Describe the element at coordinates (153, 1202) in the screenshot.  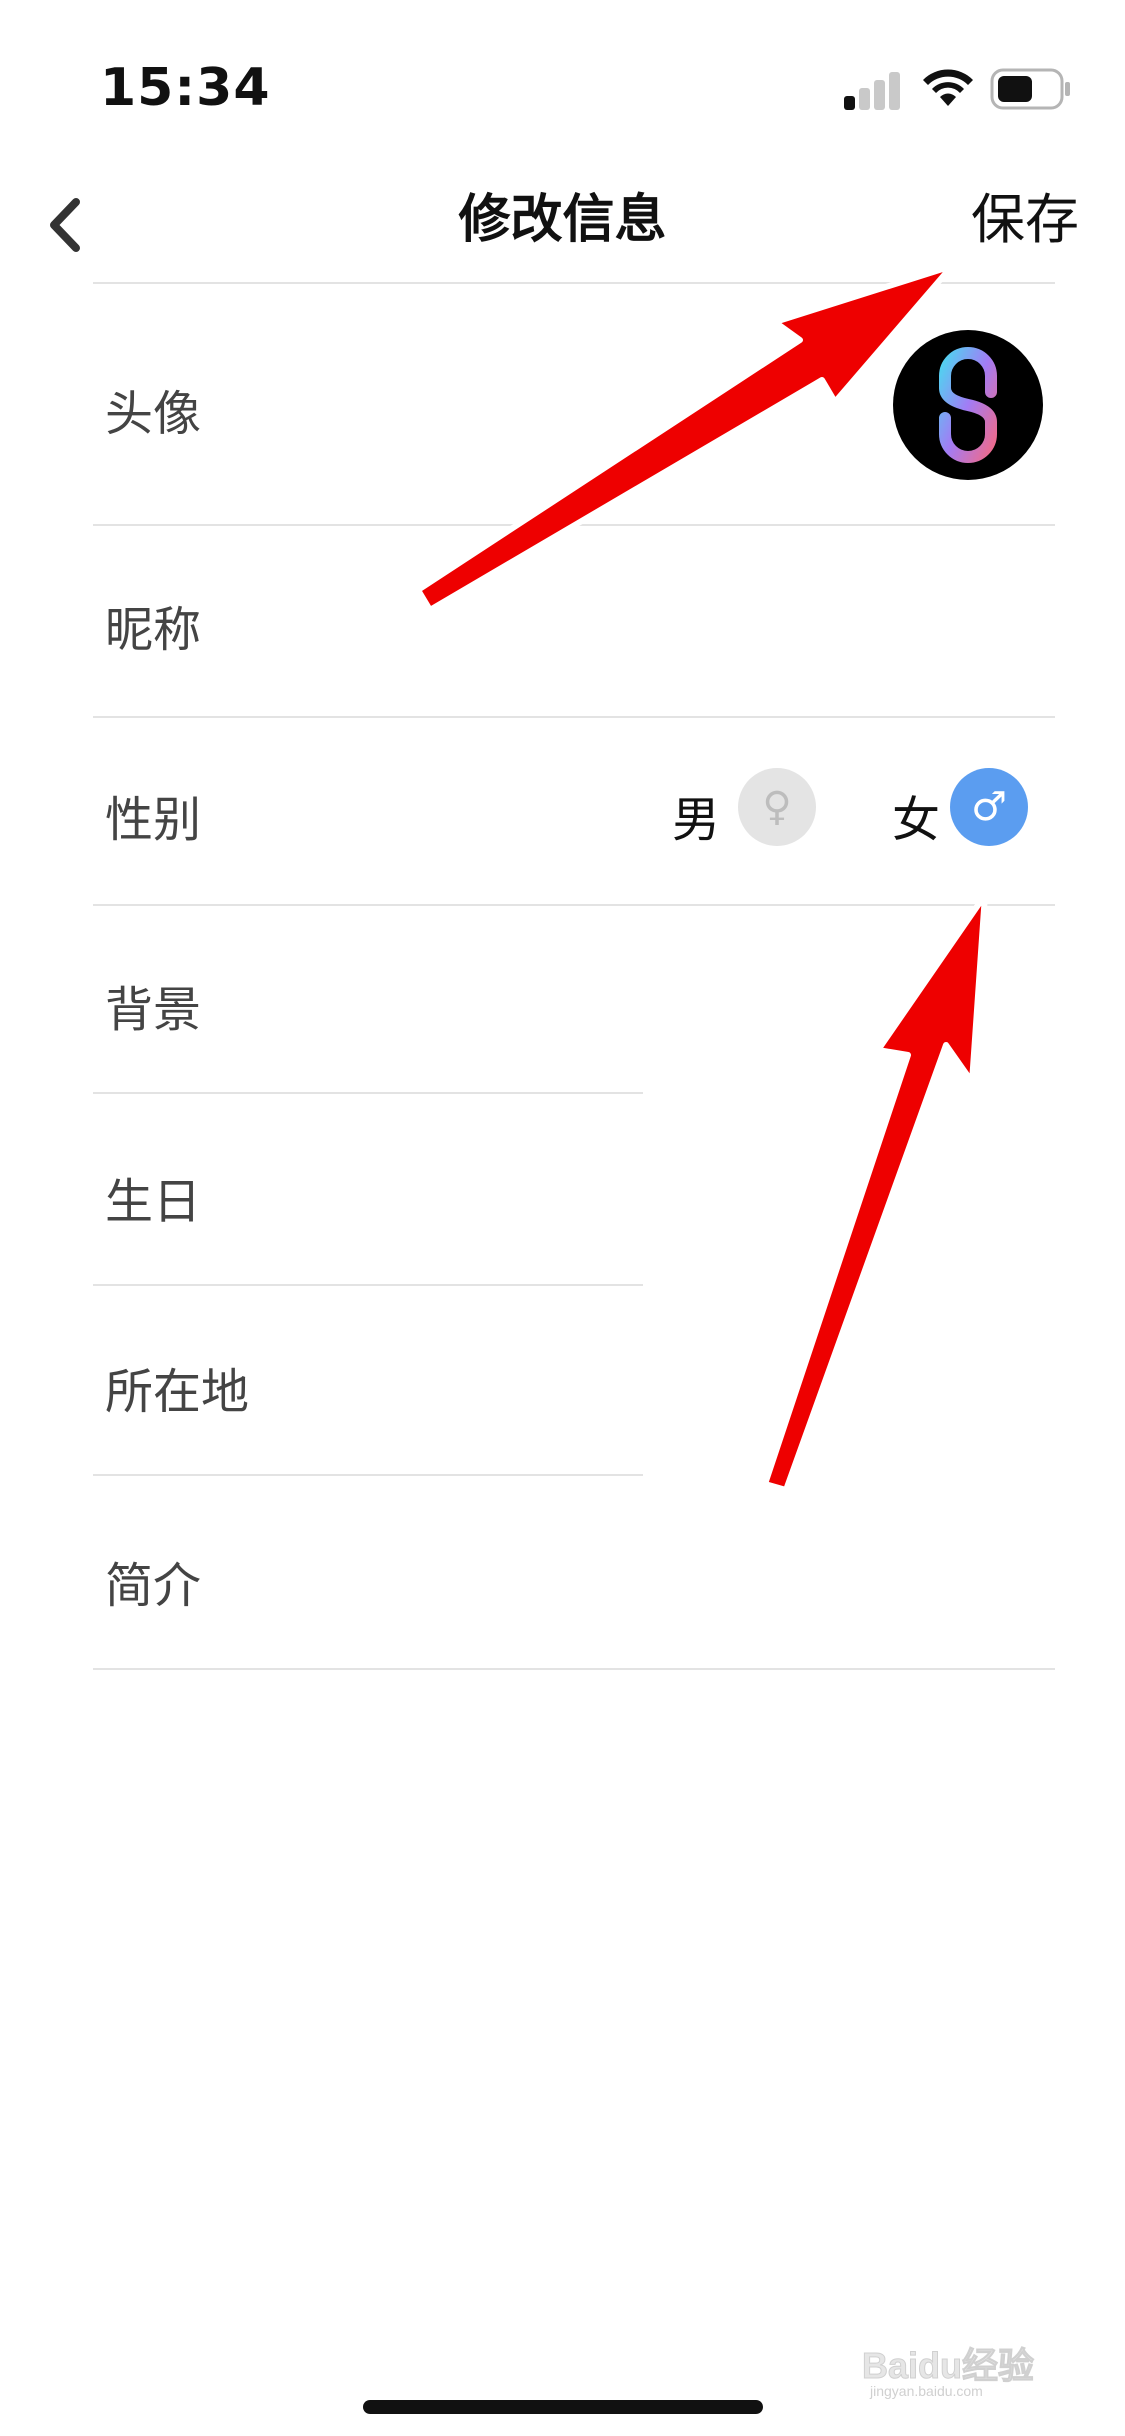
I see `birthday-label: 生日` at that location.